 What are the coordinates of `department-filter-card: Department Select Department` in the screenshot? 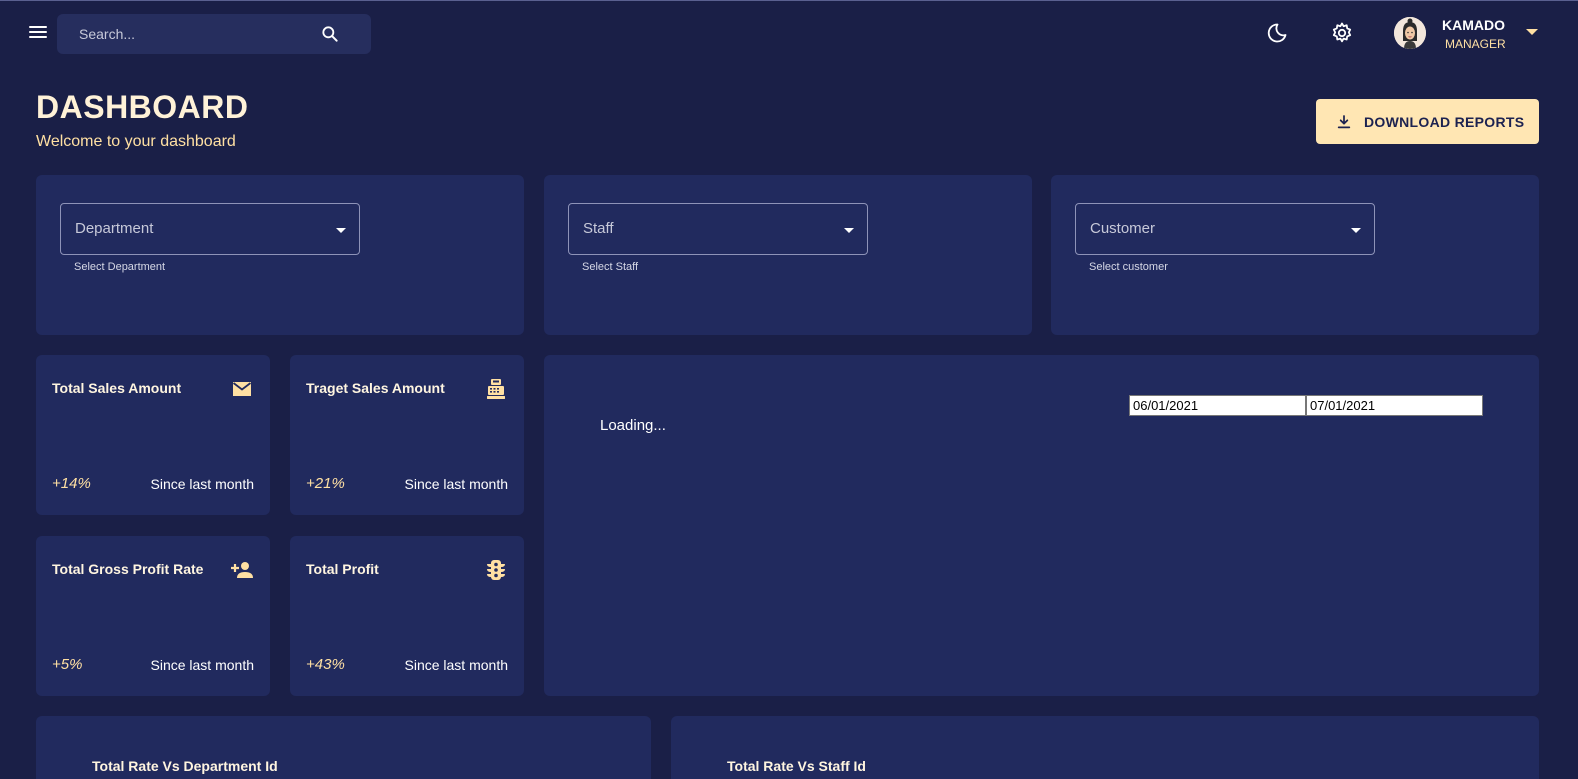 It's located at (280, 255).